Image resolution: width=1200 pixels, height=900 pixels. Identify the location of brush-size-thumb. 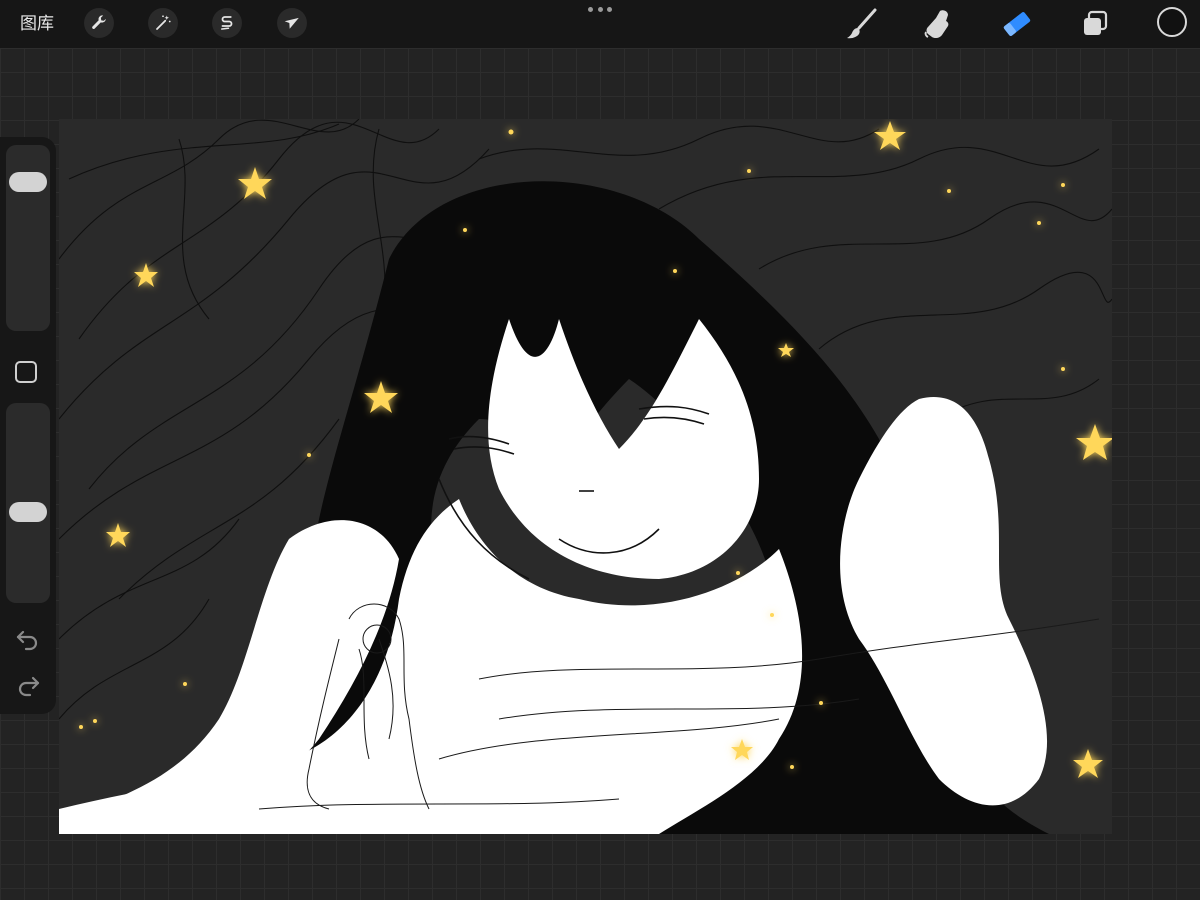
(28, 182).